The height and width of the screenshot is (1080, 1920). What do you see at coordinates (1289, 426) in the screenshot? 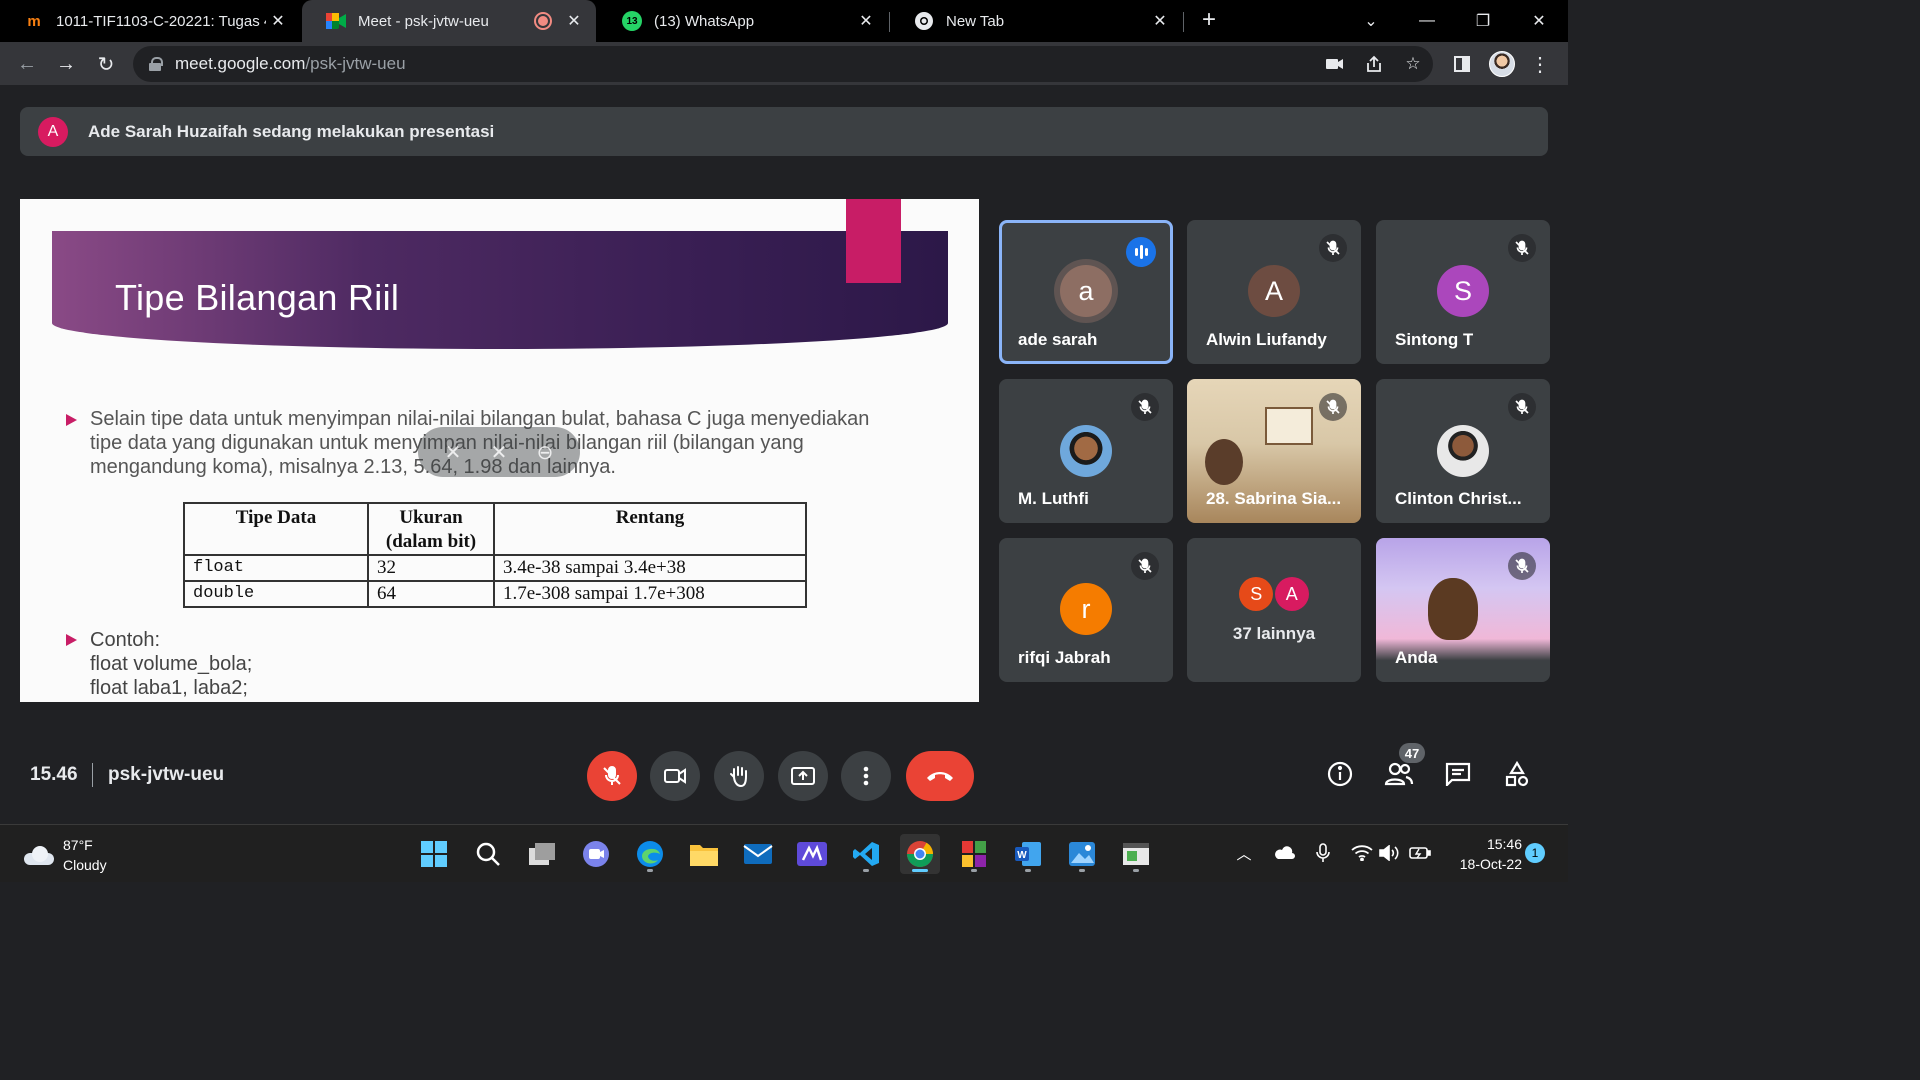
I see `video-window-shape` at bounding box center [1289, 426].